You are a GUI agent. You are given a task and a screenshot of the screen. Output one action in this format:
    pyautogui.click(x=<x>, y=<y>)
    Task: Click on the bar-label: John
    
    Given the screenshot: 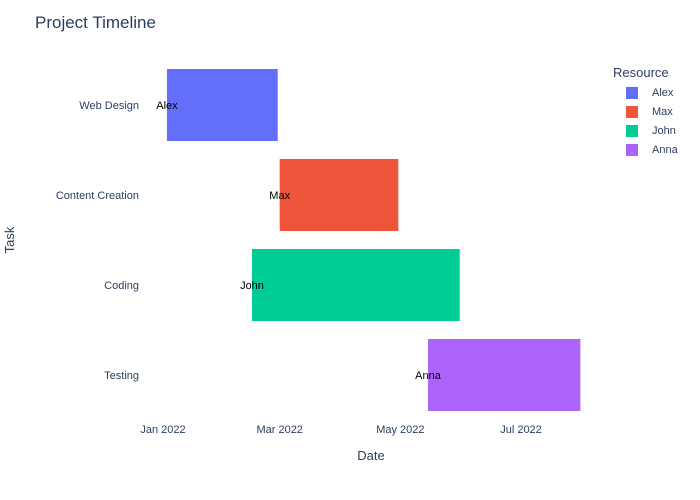 What is the action you would take?
    pyautogui.click(x=252, y=286)
    